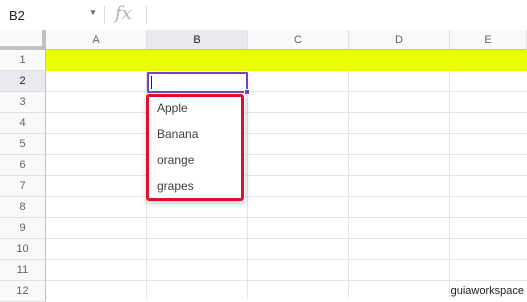 The width and height of the screenshot is (527, 302). Describe the element at coordinates (23, 228) in the screenshot. I see `row-header-9: 9` at that location.